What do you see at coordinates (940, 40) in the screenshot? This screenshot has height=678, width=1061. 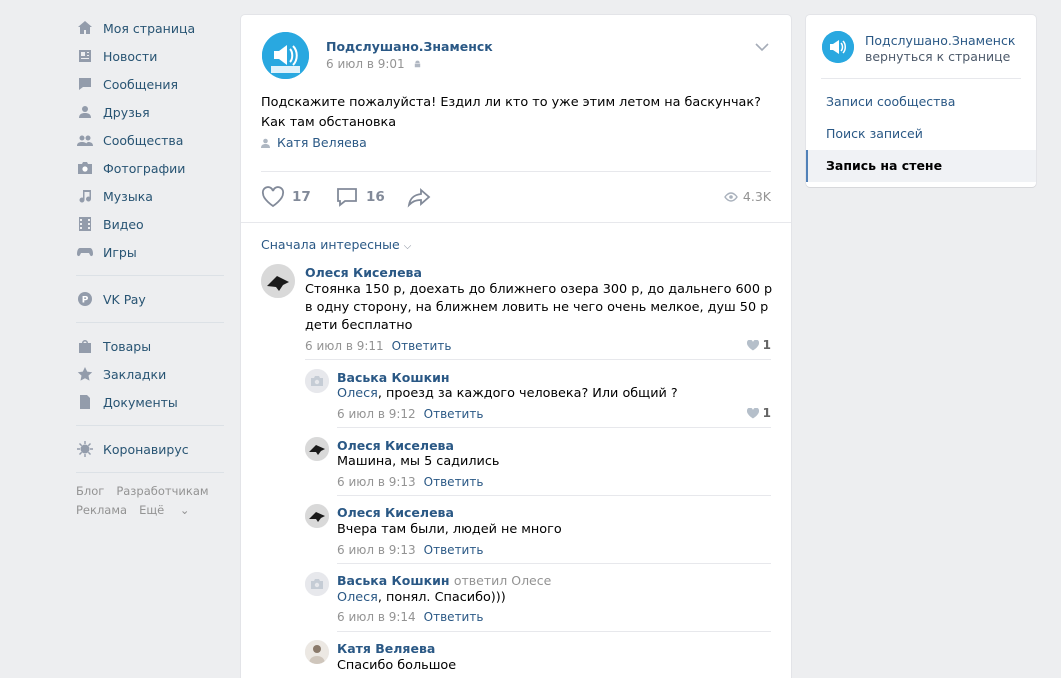 I see `side-group-name: Подслушано.Знаменск` at bounding box center [940, 40].